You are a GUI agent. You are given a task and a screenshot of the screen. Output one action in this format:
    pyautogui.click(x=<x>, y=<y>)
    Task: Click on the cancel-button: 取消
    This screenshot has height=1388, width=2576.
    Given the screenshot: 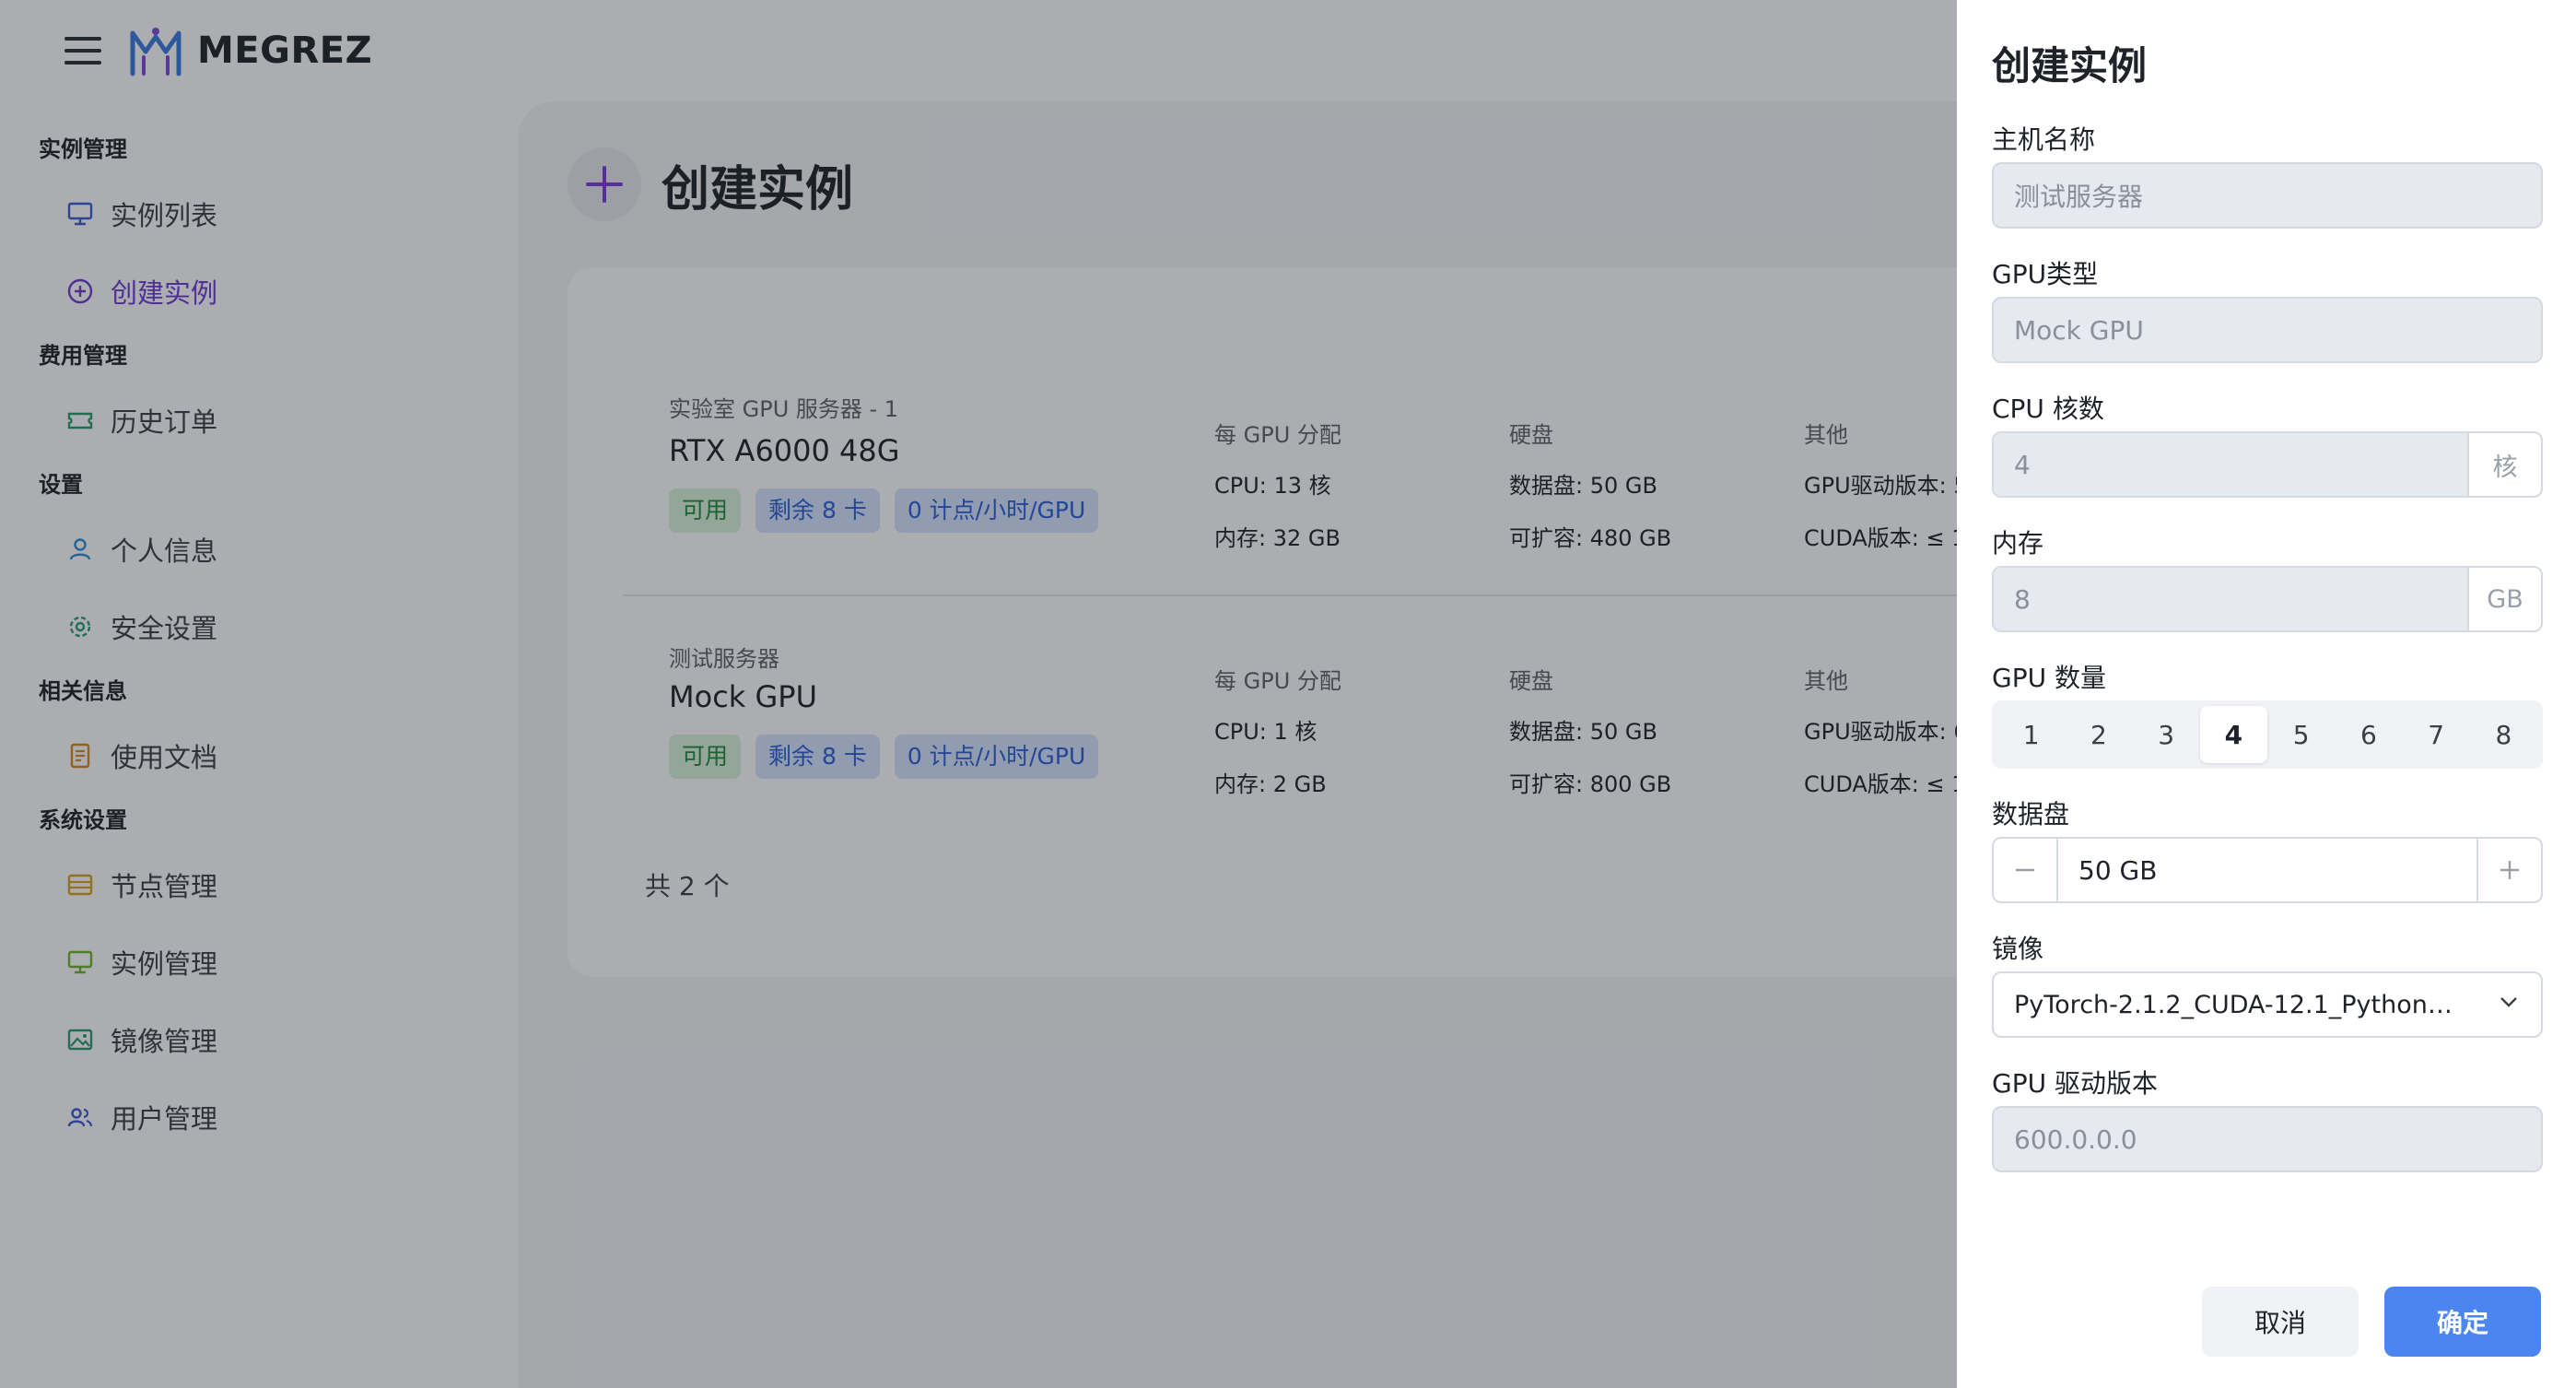 What is the action you would take?
    pyautogui.click(x=2280, y=1322)
    